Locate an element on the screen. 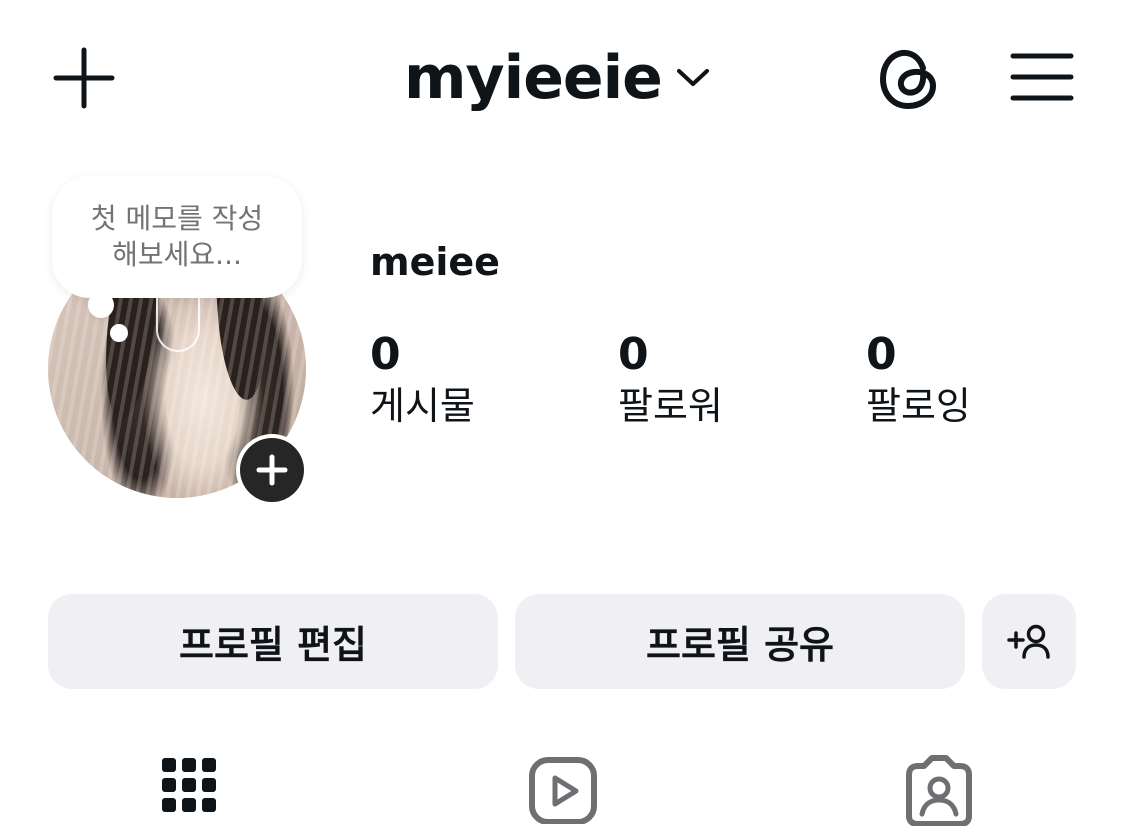 The image size is (1125, 837). tab-reels is located at coordinates (563, 794).